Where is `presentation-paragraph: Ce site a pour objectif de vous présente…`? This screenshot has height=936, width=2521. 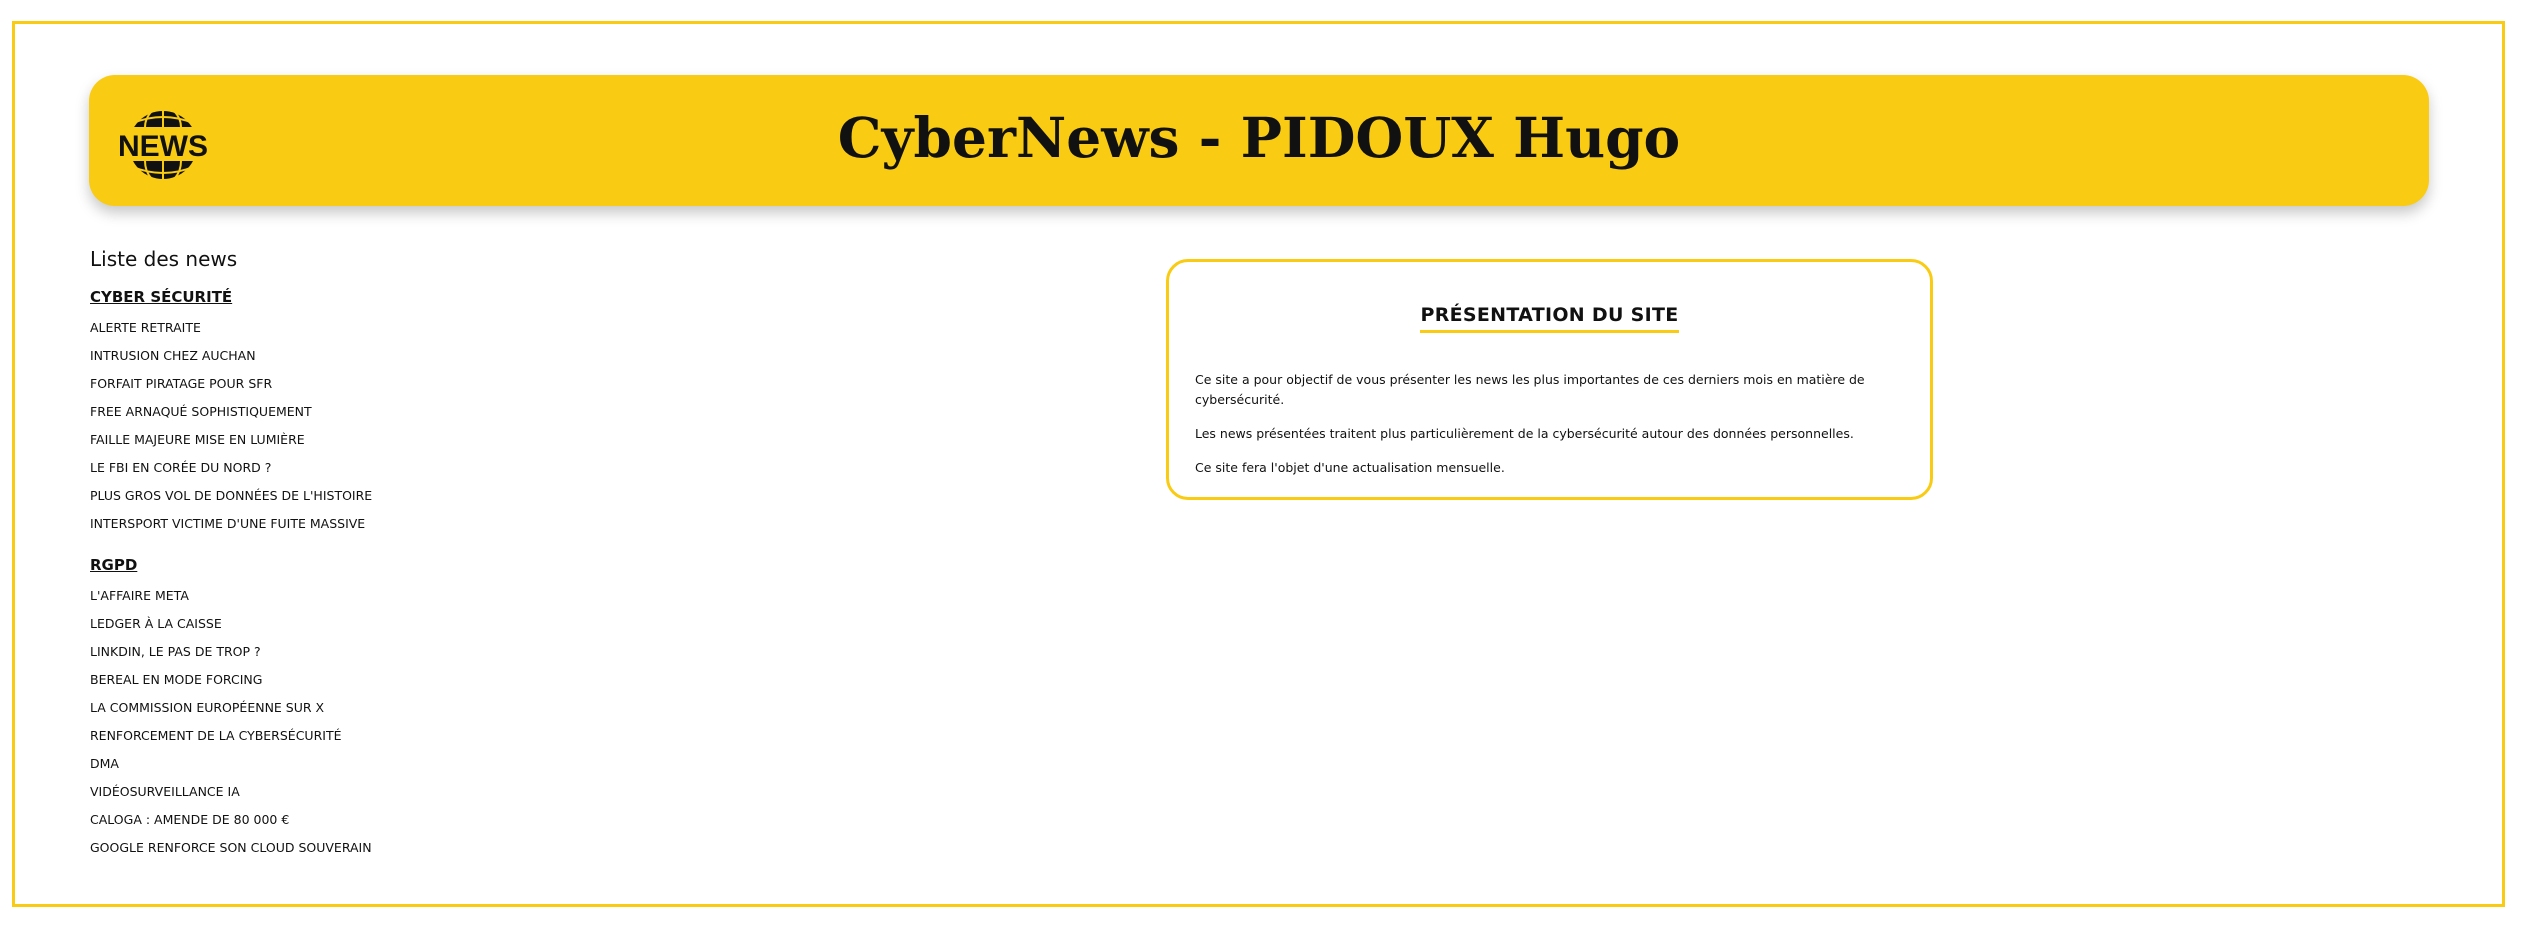
presentation-paragraph: Ce site a pour objectif de vous présente… is located at coordinates (1530, 389).